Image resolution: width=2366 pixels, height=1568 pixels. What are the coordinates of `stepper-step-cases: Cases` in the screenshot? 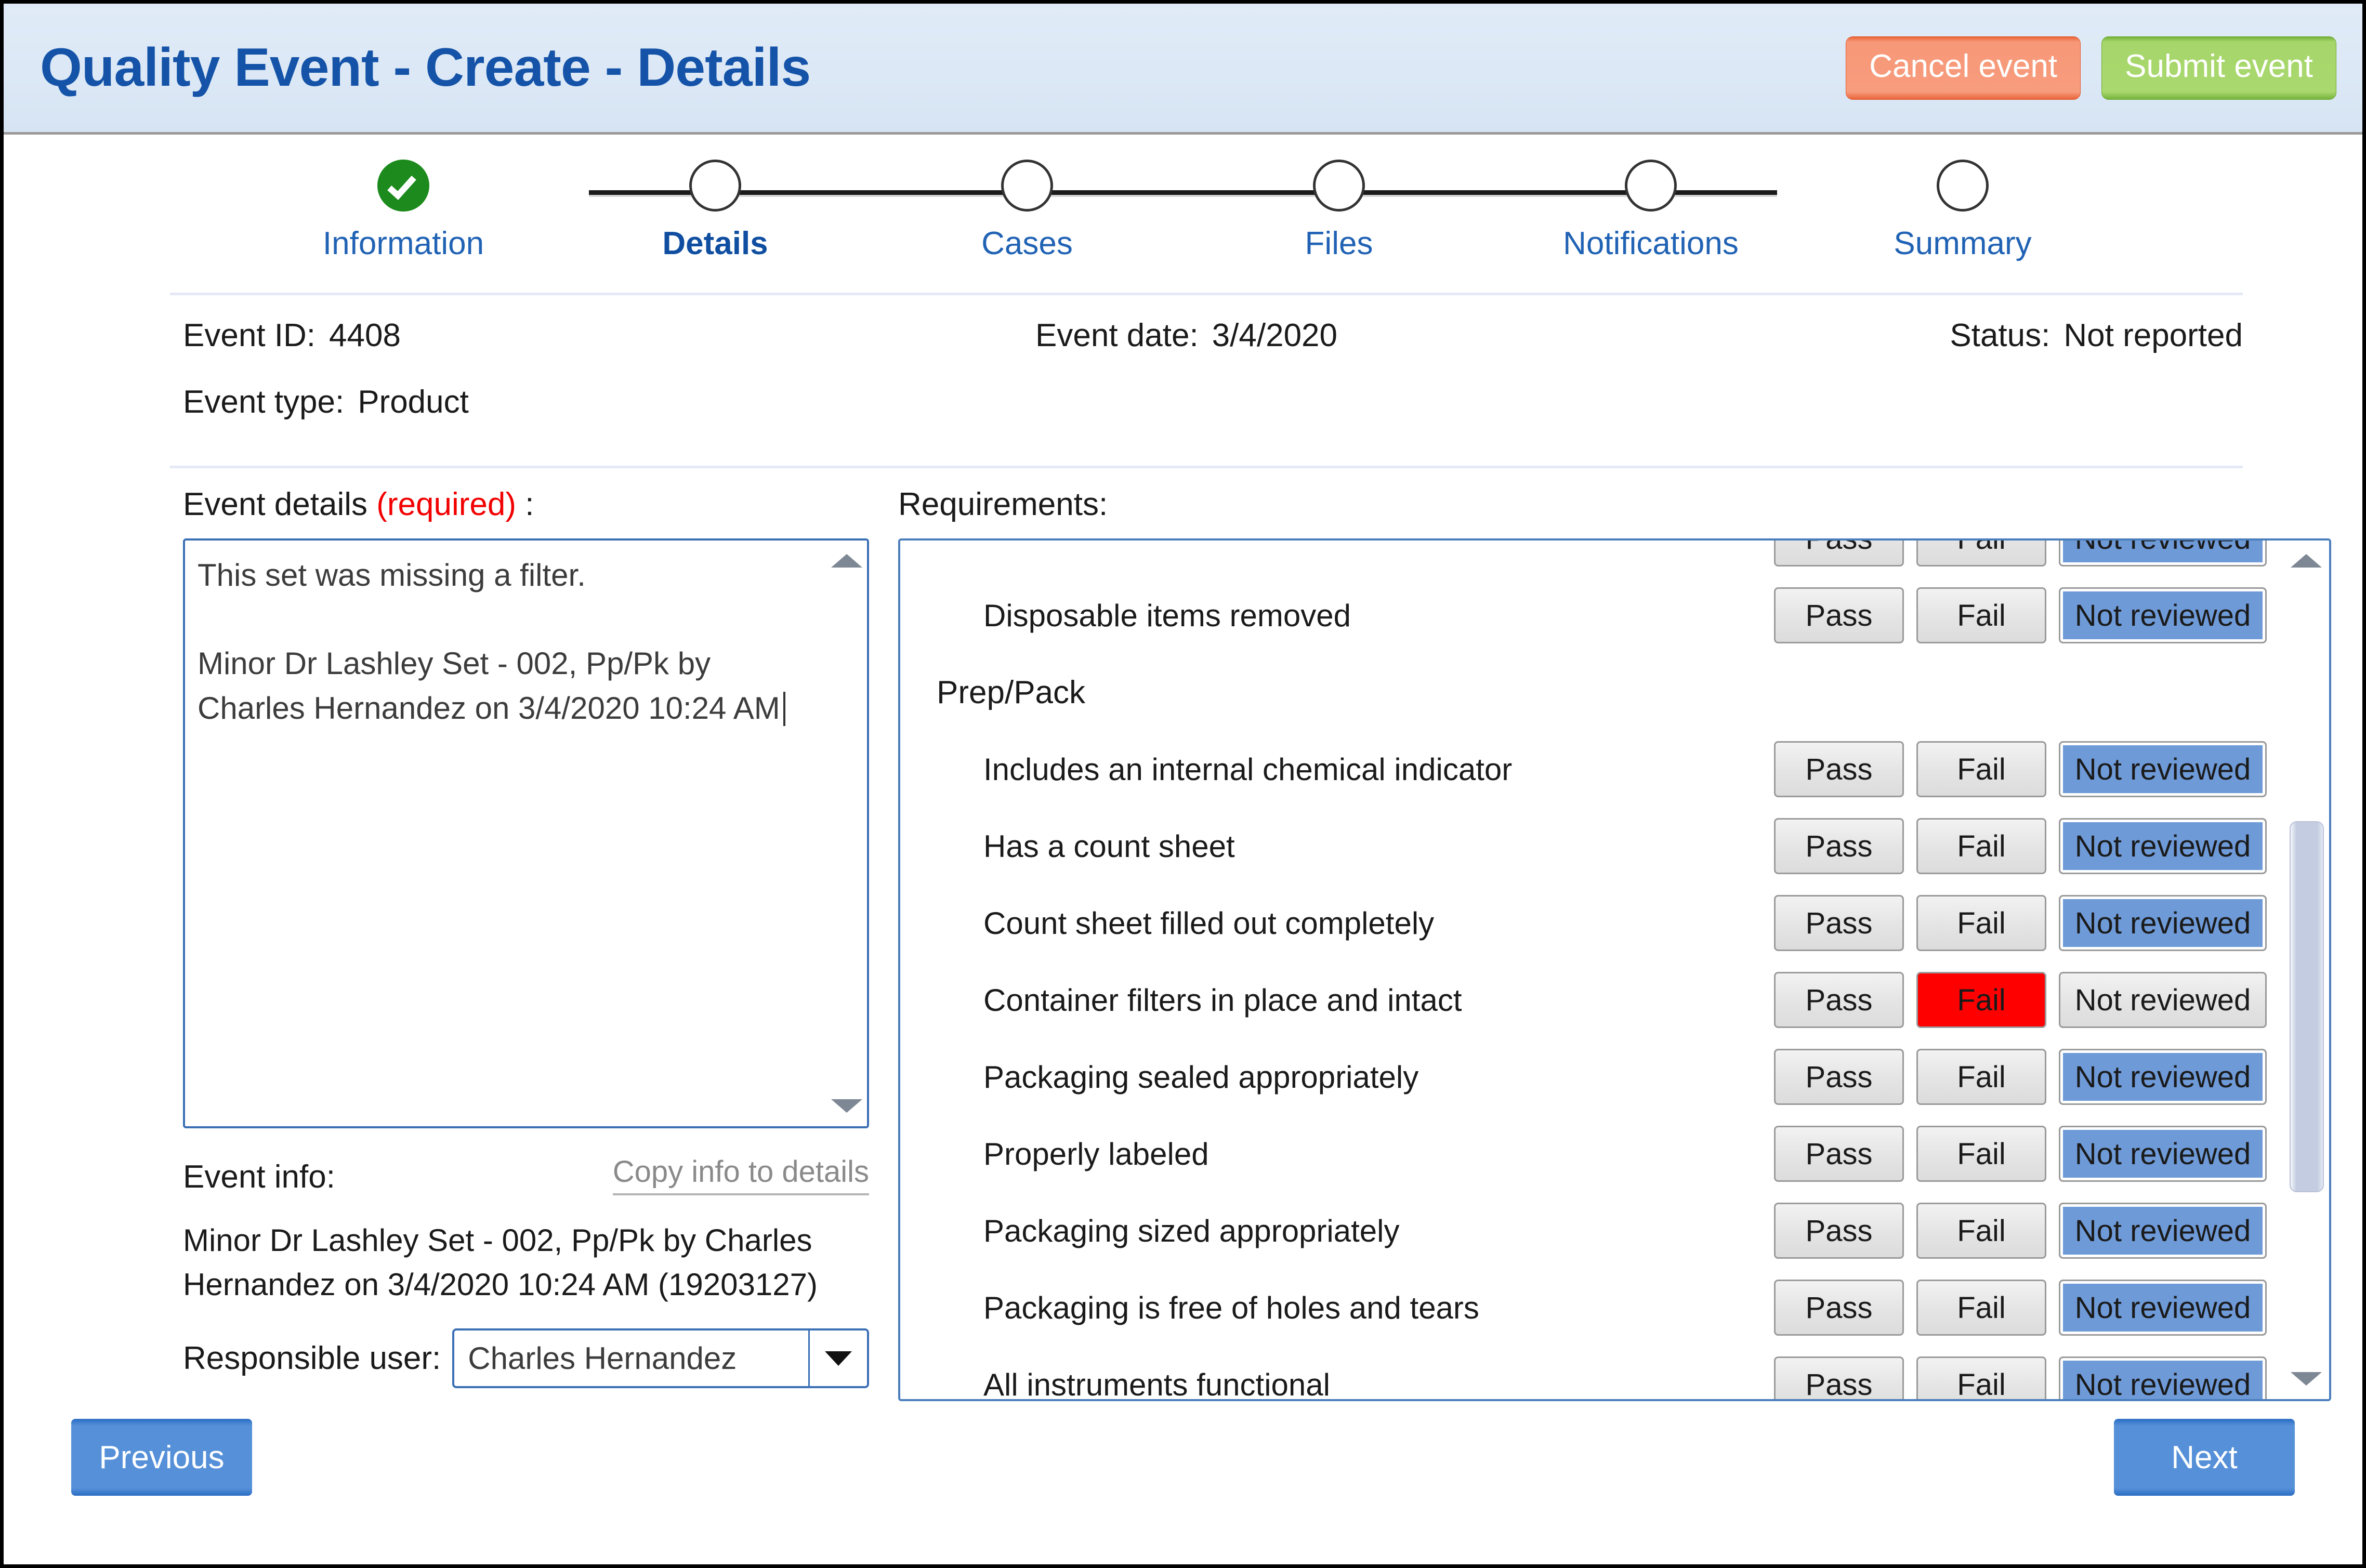 It's located at (1027, 219).